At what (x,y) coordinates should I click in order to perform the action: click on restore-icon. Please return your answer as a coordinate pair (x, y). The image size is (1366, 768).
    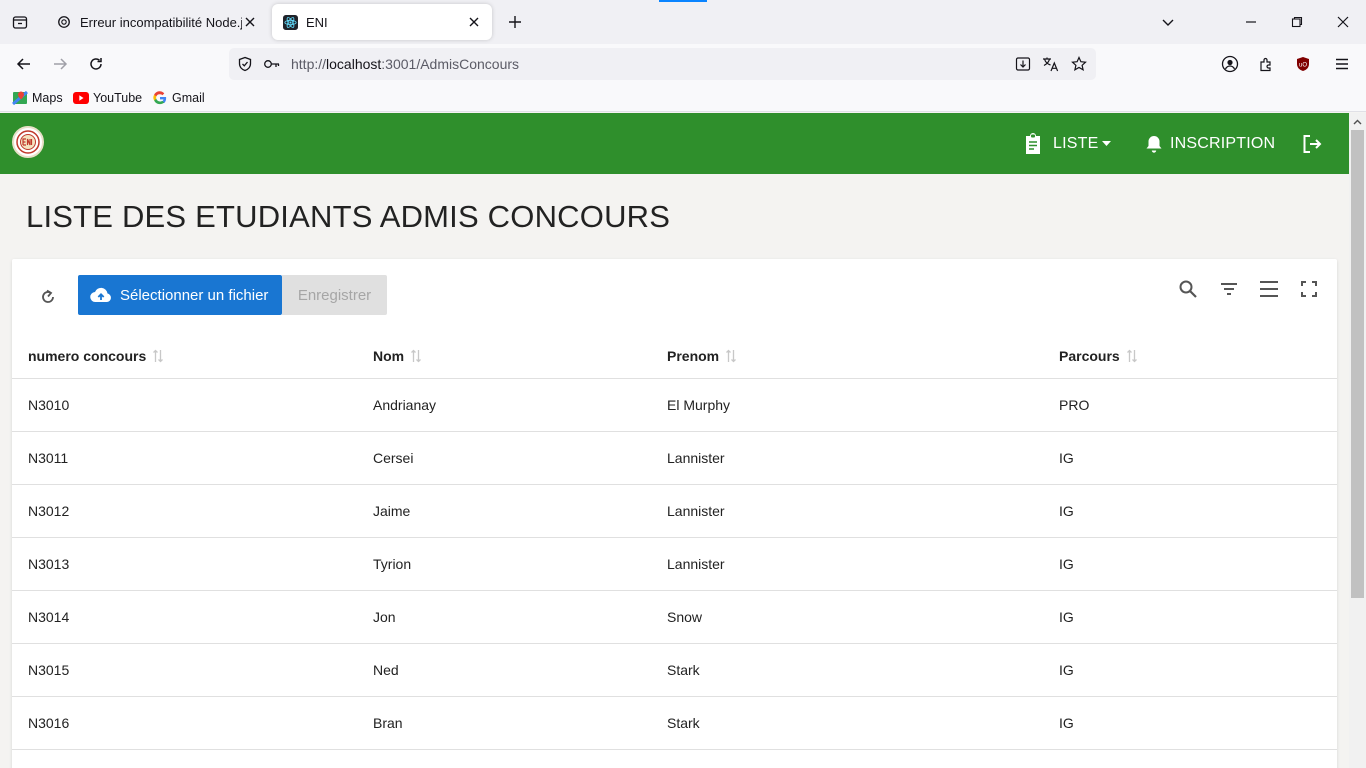
    Looking at the image, I should click on (1297, 22).